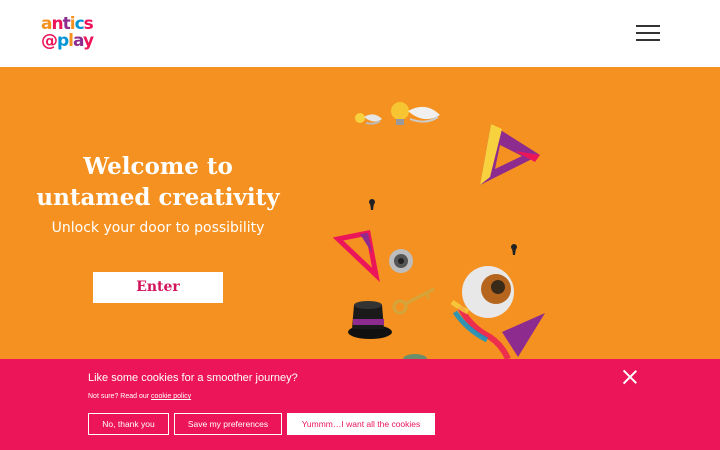 The height and width of the screenshot is (450, 720). I want to click on top-hat-icon, so click(370, 320).